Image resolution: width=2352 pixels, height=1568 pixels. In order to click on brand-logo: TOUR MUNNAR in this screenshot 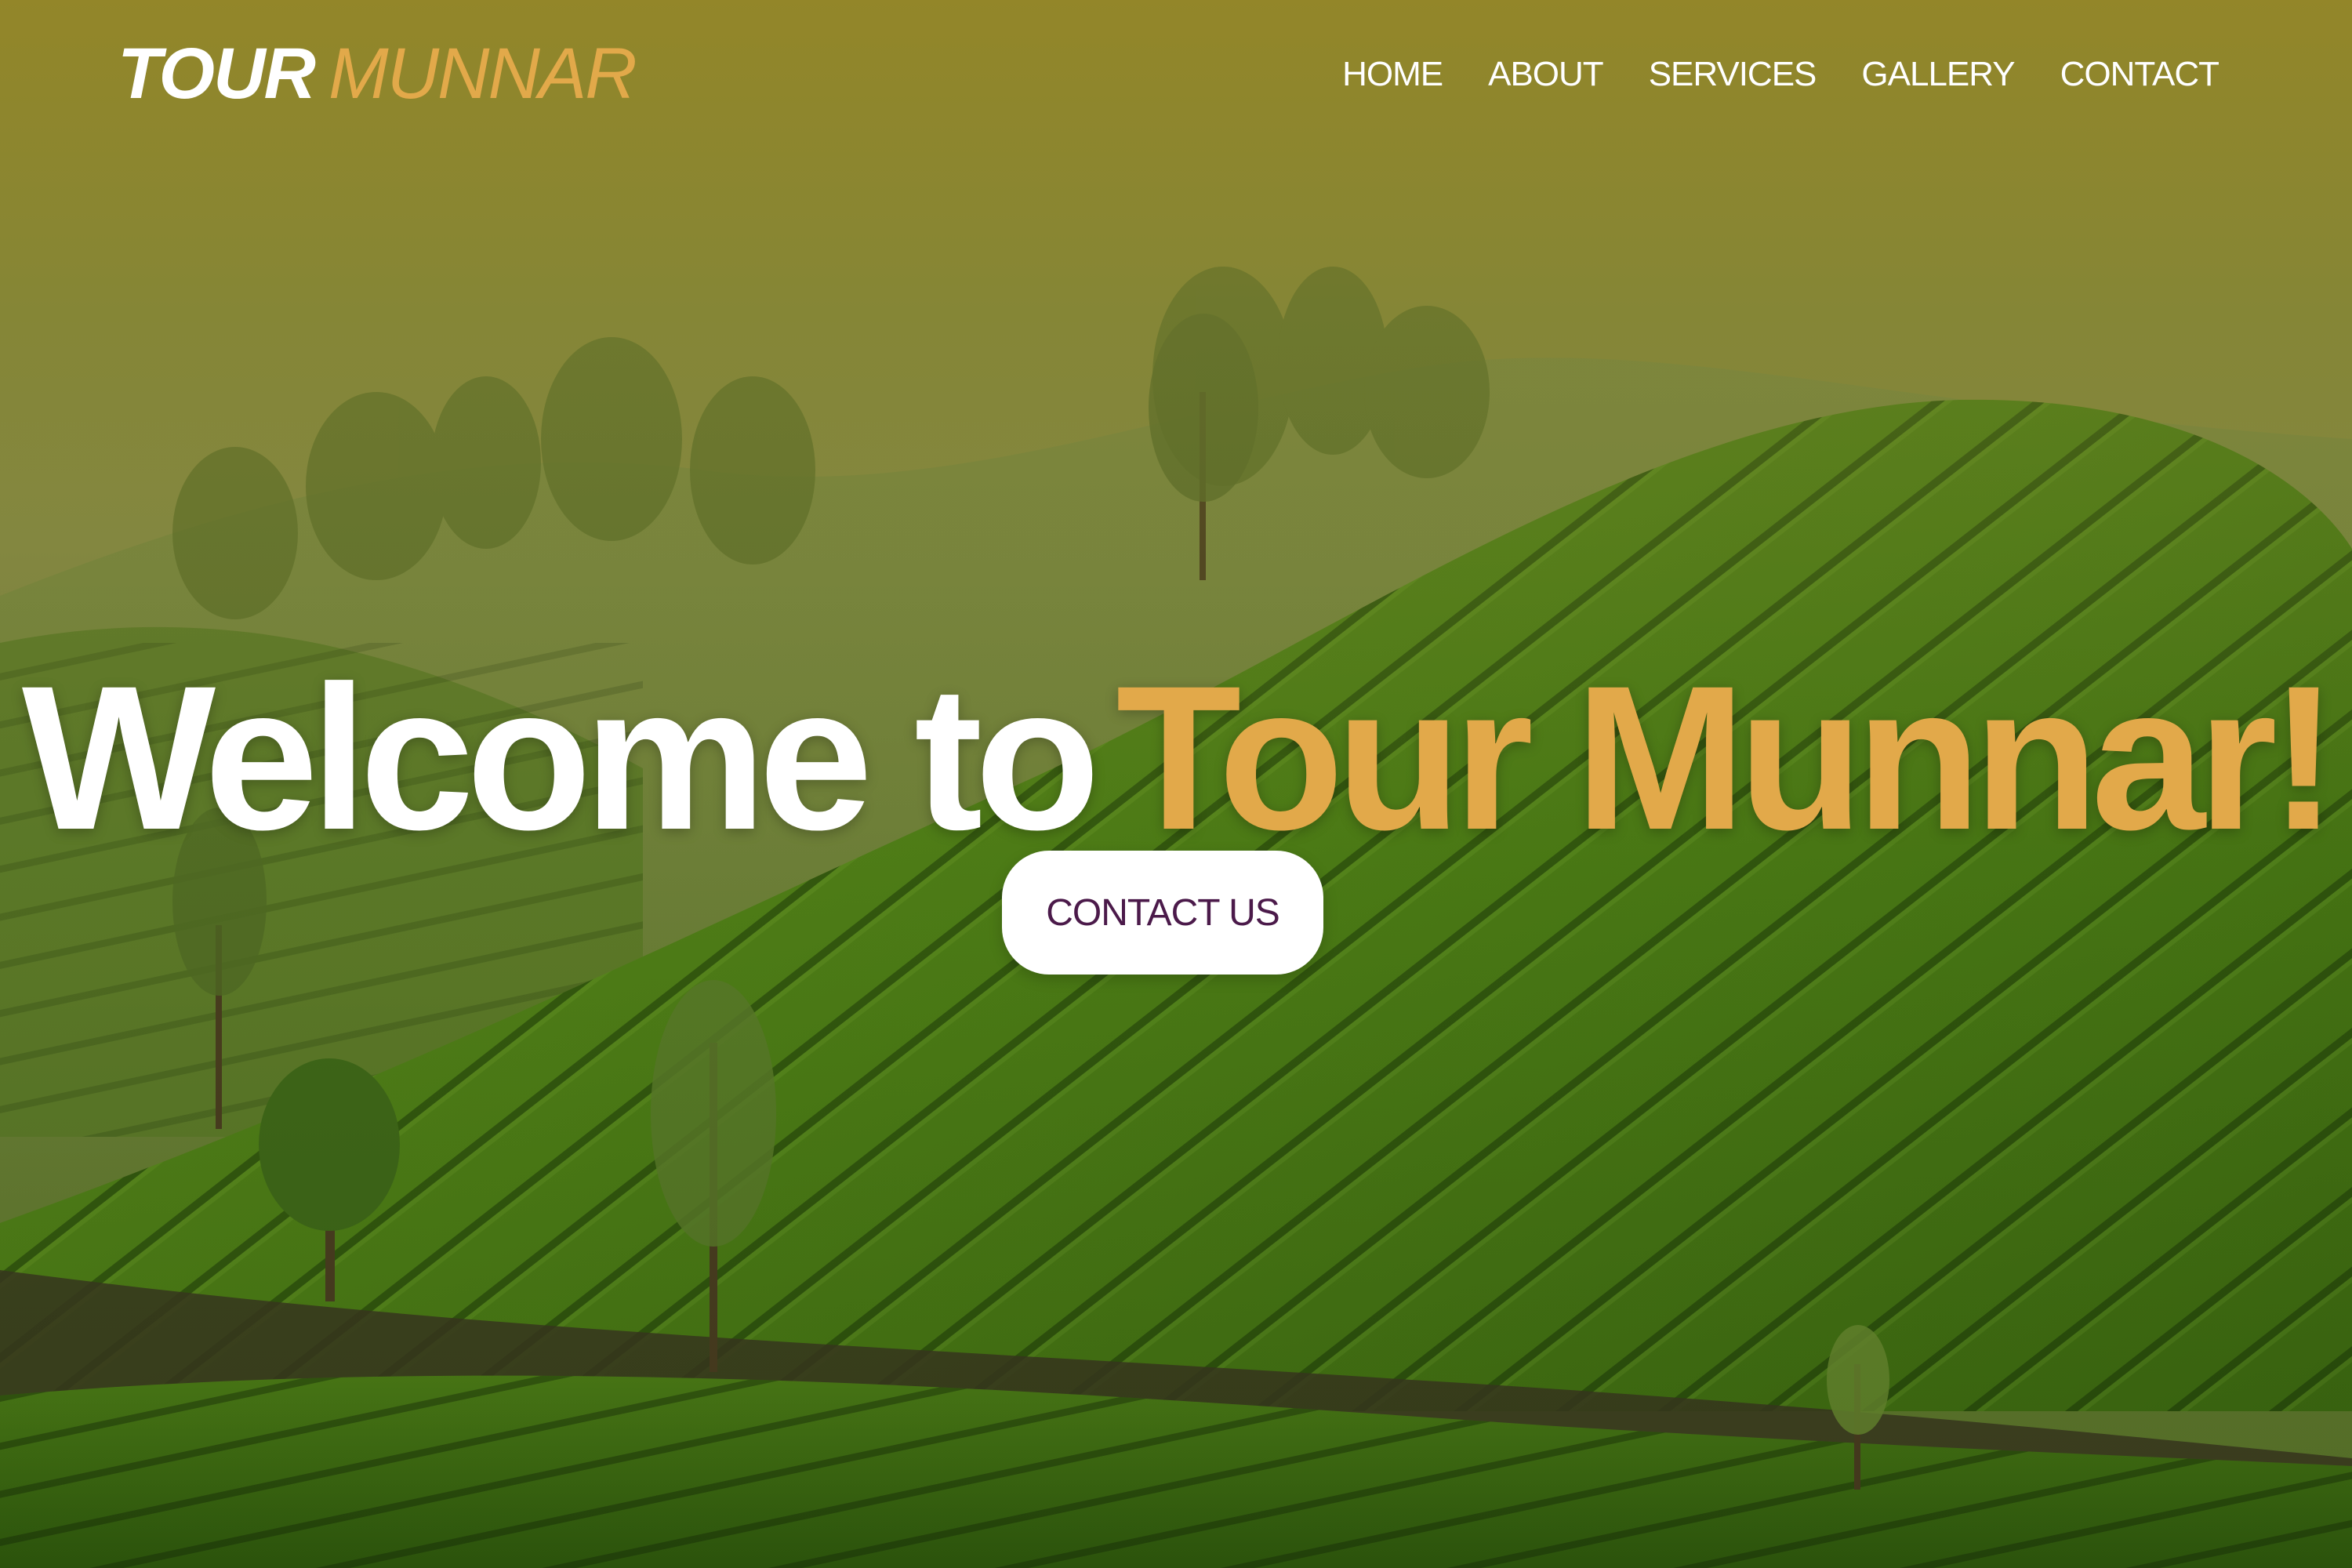, I will do `click(377, 74)`.